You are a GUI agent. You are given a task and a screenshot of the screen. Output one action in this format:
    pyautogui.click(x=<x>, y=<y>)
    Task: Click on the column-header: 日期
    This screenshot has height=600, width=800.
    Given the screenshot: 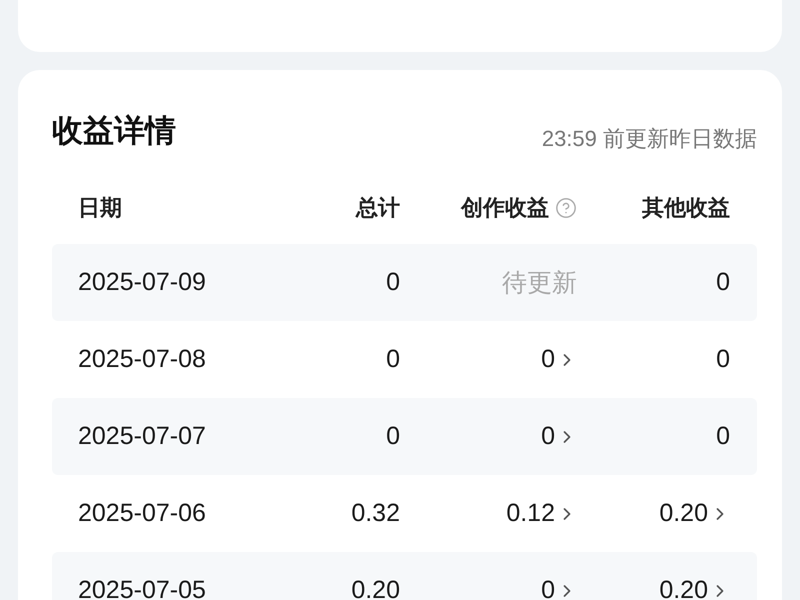 What is the action you would take?
    pyautogui.click(x=100, y=208)
    